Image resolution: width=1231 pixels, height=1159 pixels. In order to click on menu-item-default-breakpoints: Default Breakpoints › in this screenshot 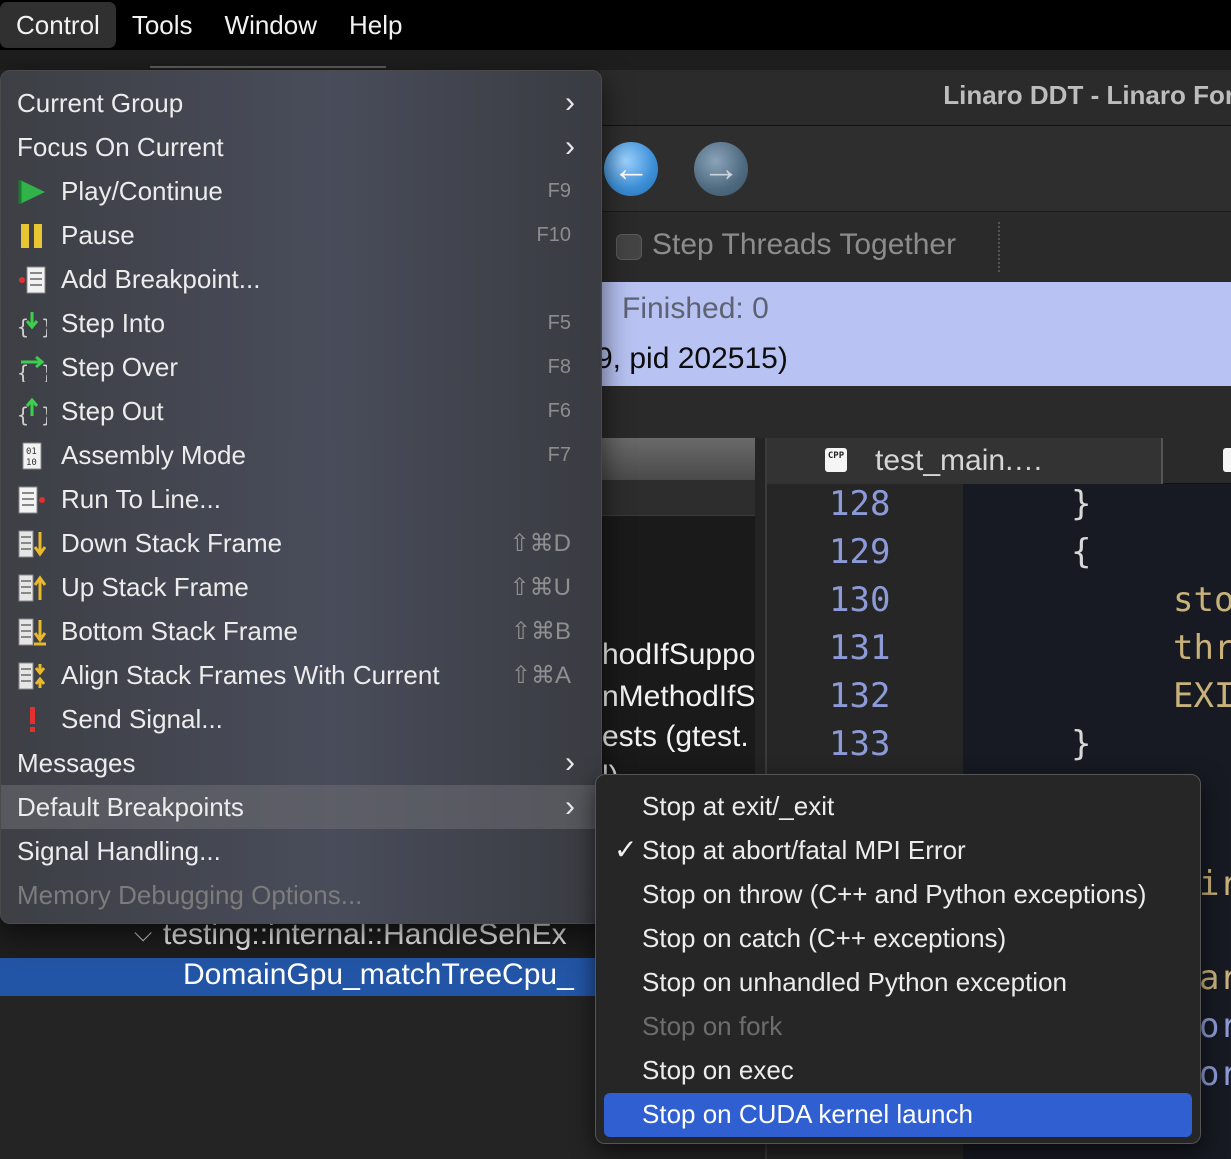, I will do `click(302, 807)`.